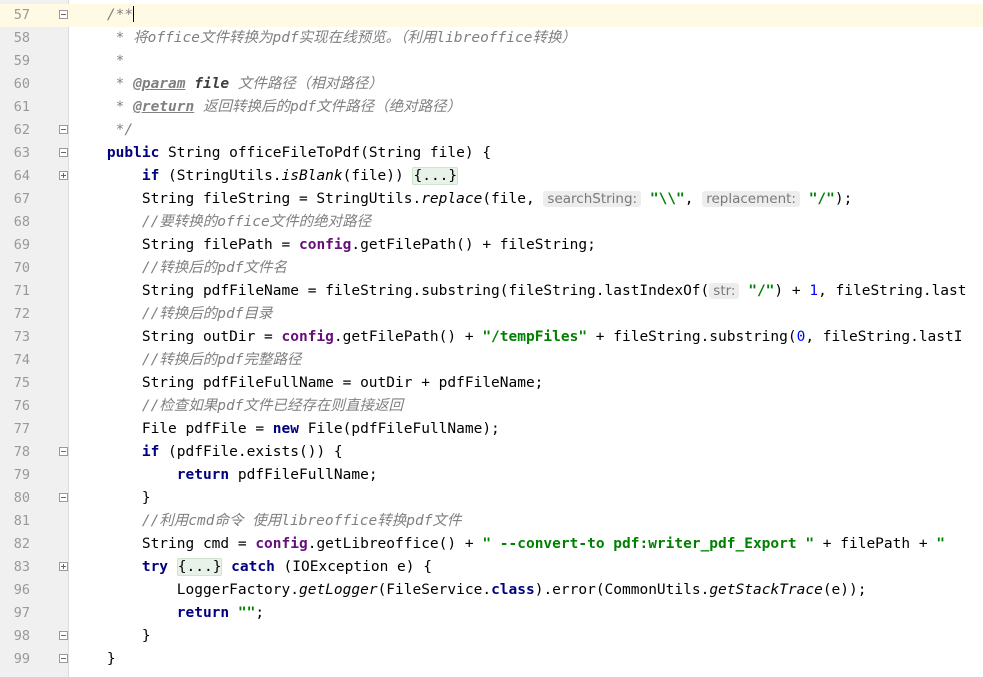 Image resolution: width=983 pixels, height=677 pixels. What do you see at coordinates (491, 130) in the screenshot?
I see `code-line: 62 */` at bounding box center [491, 130].